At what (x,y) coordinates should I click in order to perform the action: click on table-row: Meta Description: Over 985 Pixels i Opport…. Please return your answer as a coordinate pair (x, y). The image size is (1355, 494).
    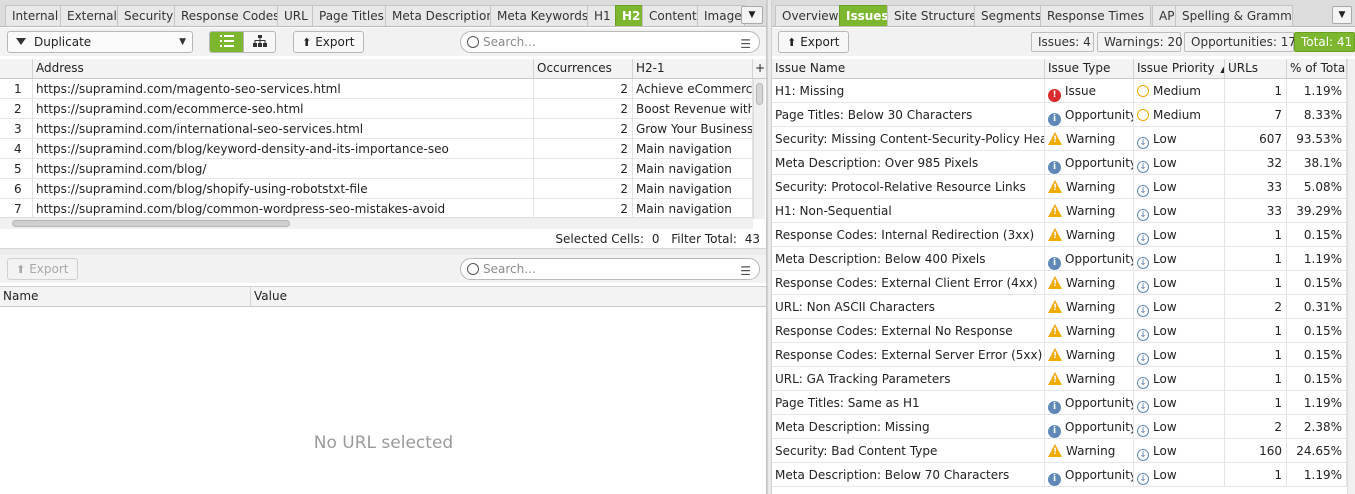
    Looking at the image, I should click on (1059, 163).